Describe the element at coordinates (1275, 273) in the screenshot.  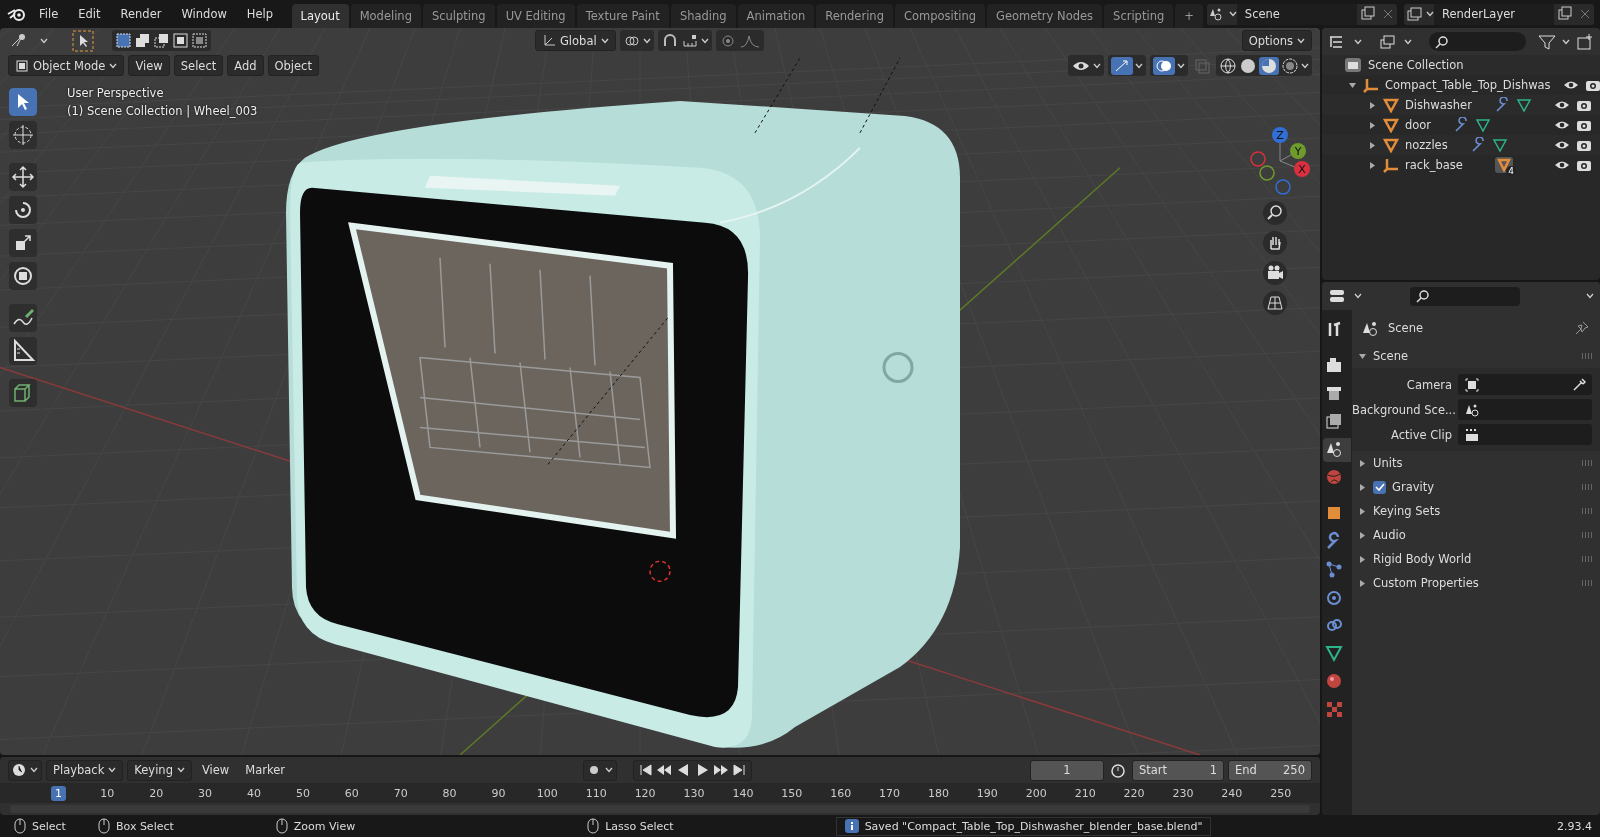
I see `camera-icon` at that location.